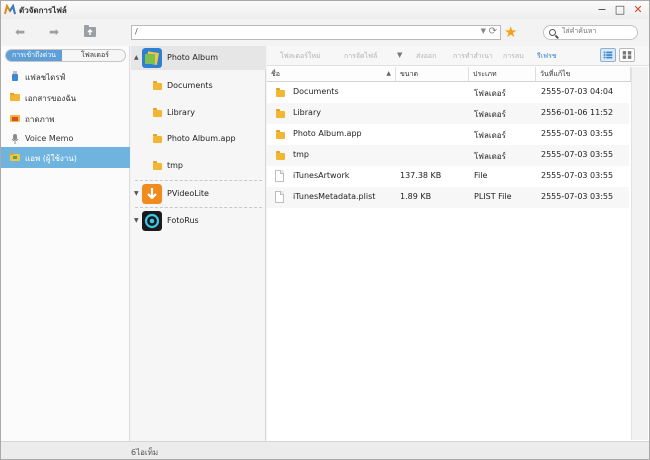 The height and width of the screenshot is (460, 650). Describe the element at coordinates (493, 196) in the screenshot. I see `file-type: PLIST File` at that location.